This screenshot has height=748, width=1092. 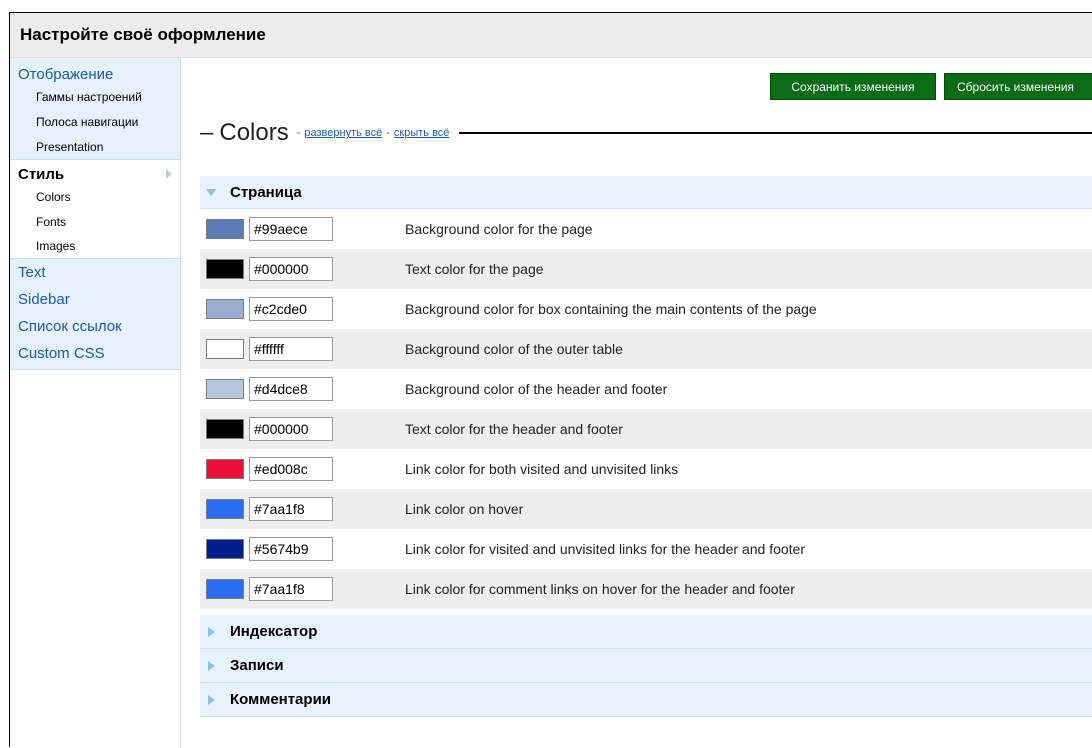 What do you see at coordinates (646, 269) in the screenshot?
I see `color-row: #000000 Text color for the page` at bounding box center [646, 269].